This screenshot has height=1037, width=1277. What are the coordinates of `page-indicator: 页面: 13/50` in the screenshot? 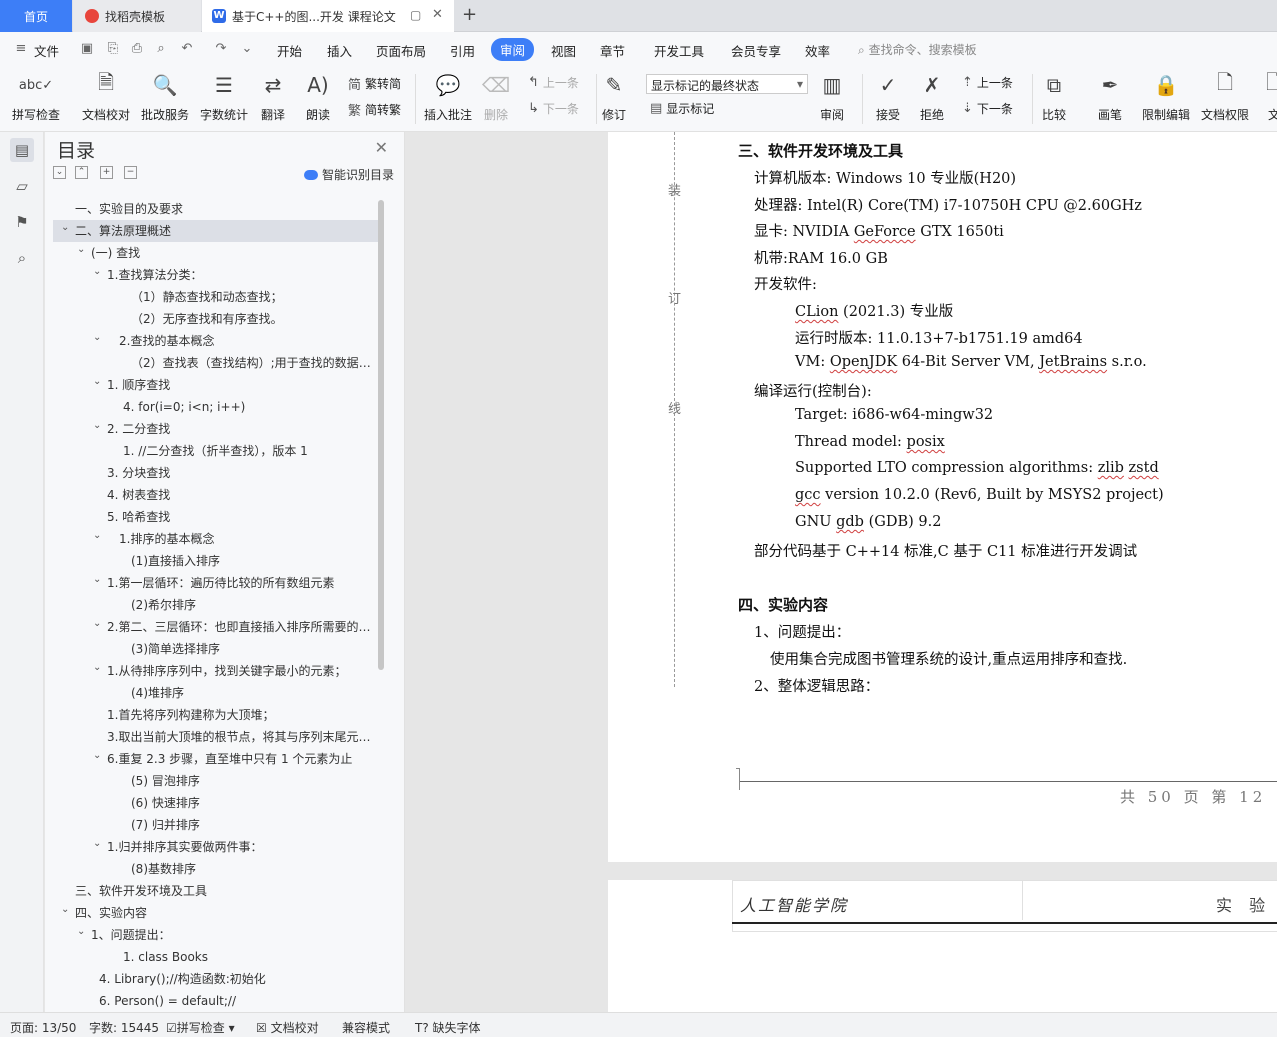 It's located at (43, 1027).